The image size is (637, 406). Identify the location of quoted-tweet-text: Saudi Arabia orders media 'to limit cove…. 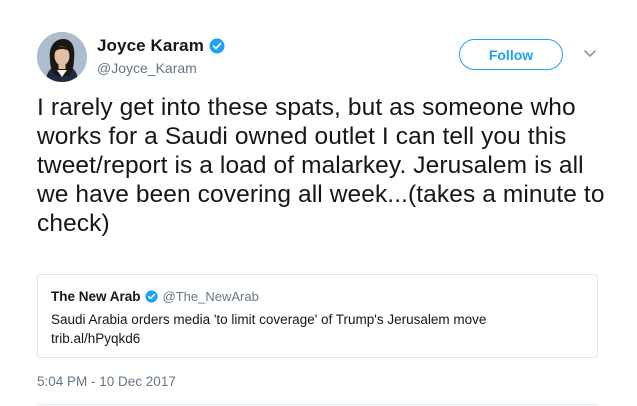
(269, 319).